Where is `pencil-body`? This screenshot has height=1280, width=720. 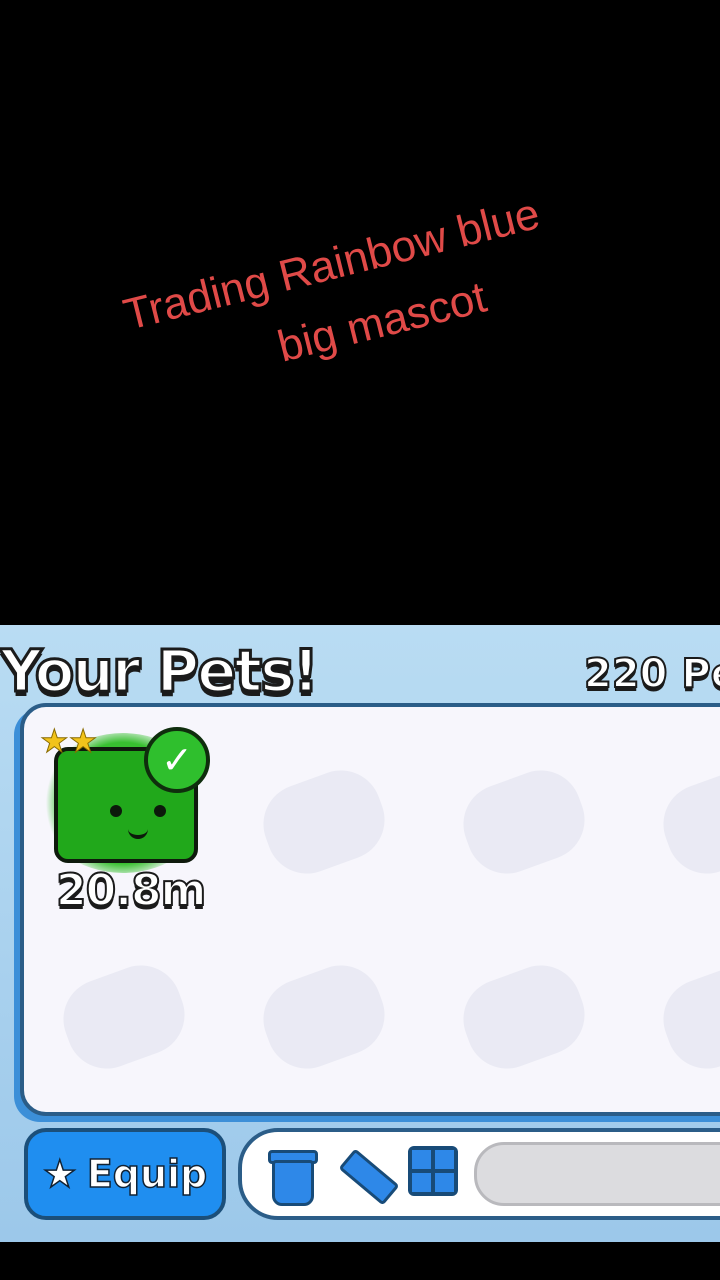 pencil-body is located at coordinates (369, 1177).